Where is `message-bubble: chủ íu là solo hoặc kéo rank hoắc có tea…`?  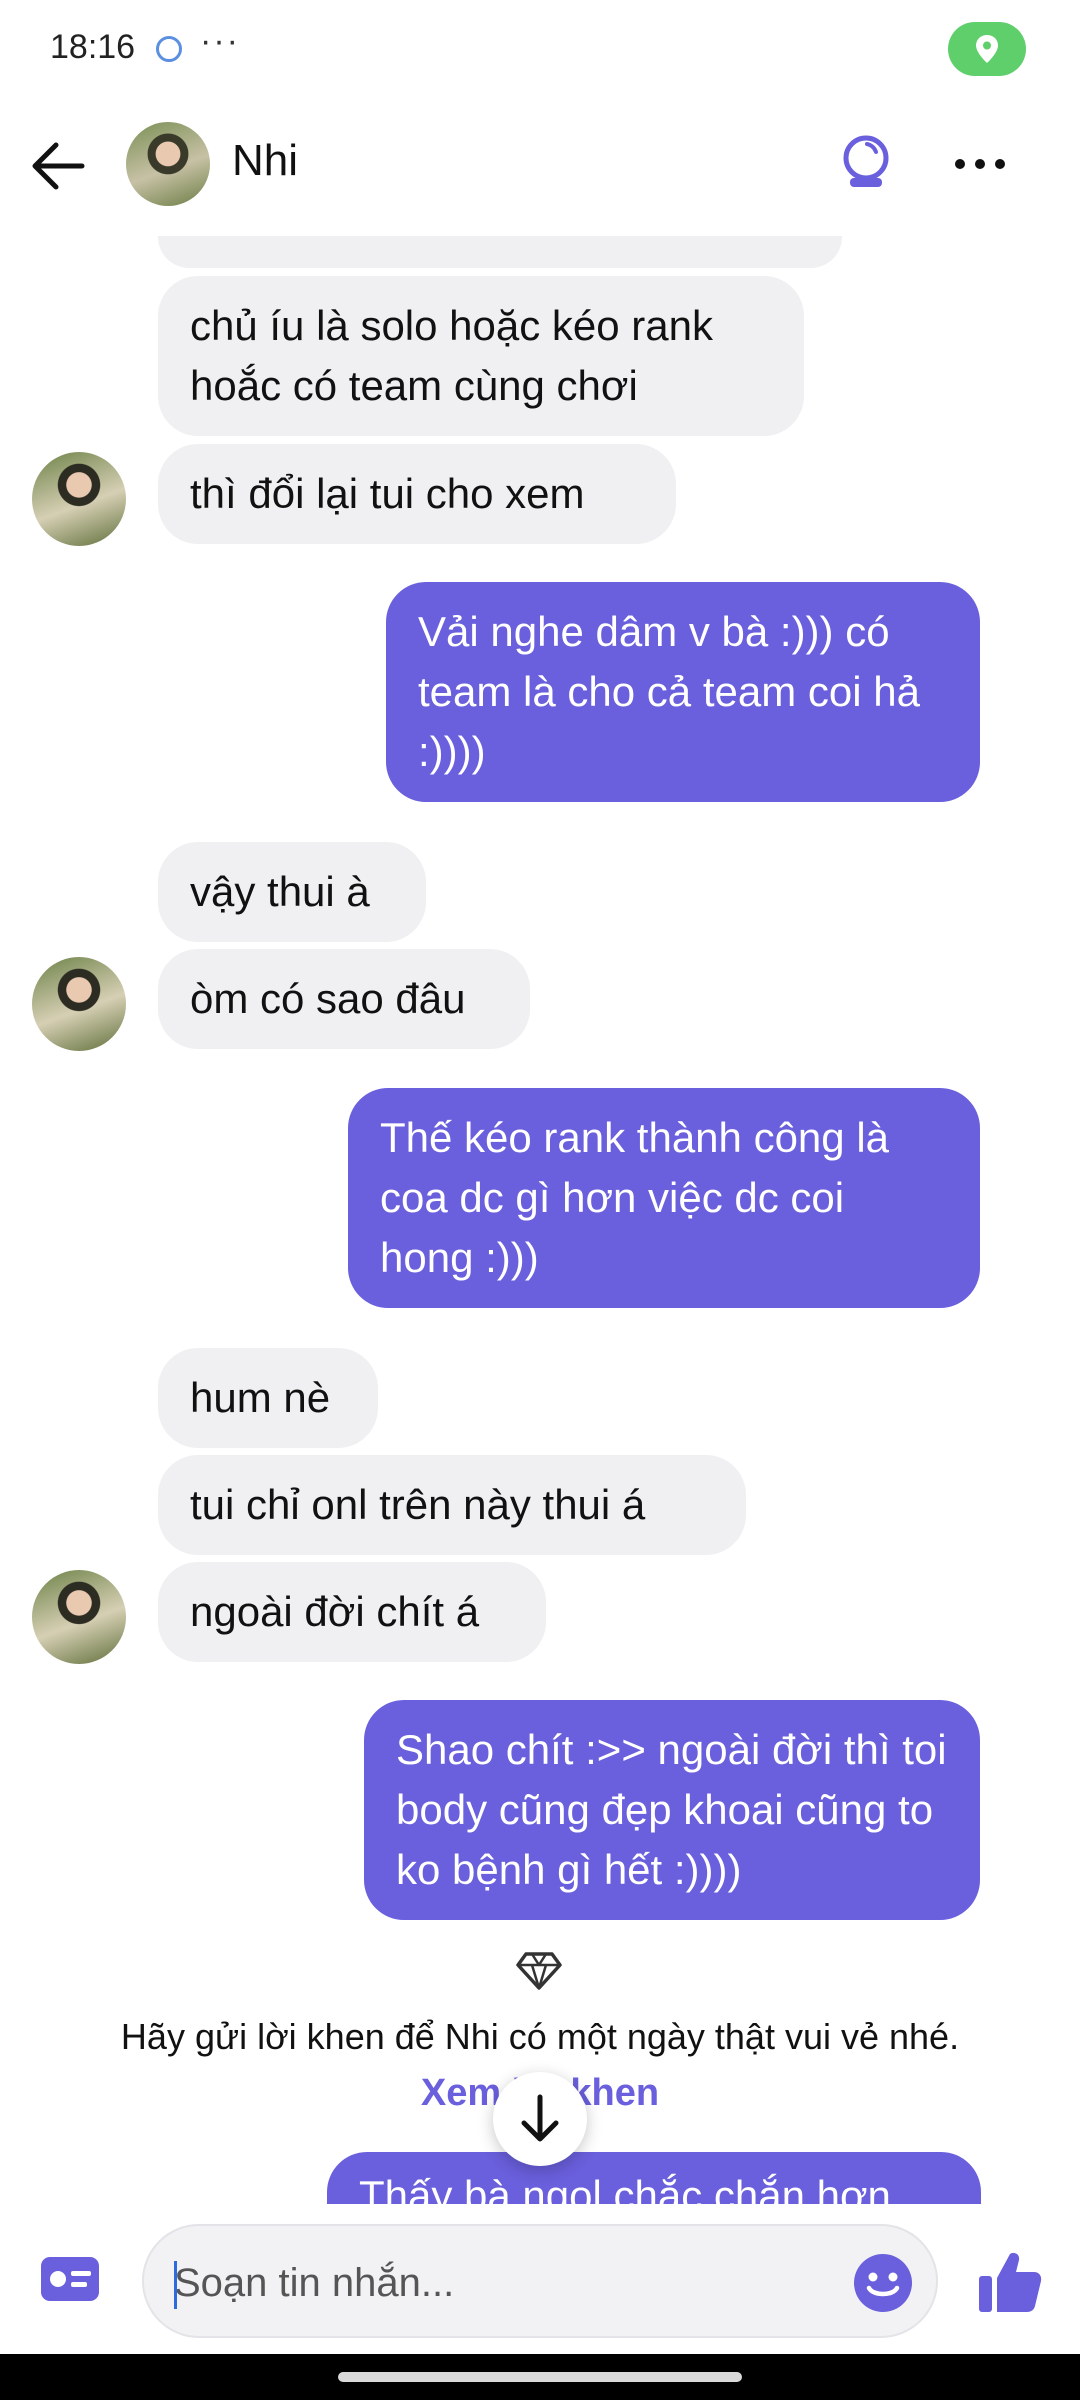 message-bubble: chủ íu là solo hoặc kéo rank hoắc có tea… is located at coordinates (481, 356).